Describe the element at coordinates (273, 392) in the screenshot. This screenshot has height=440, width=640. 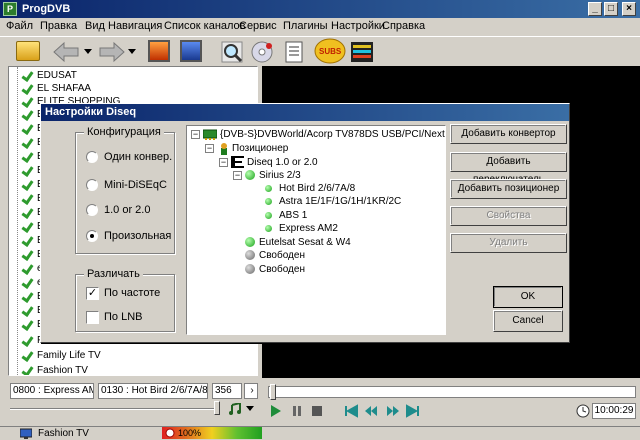
I see `seek-handle` at that location.